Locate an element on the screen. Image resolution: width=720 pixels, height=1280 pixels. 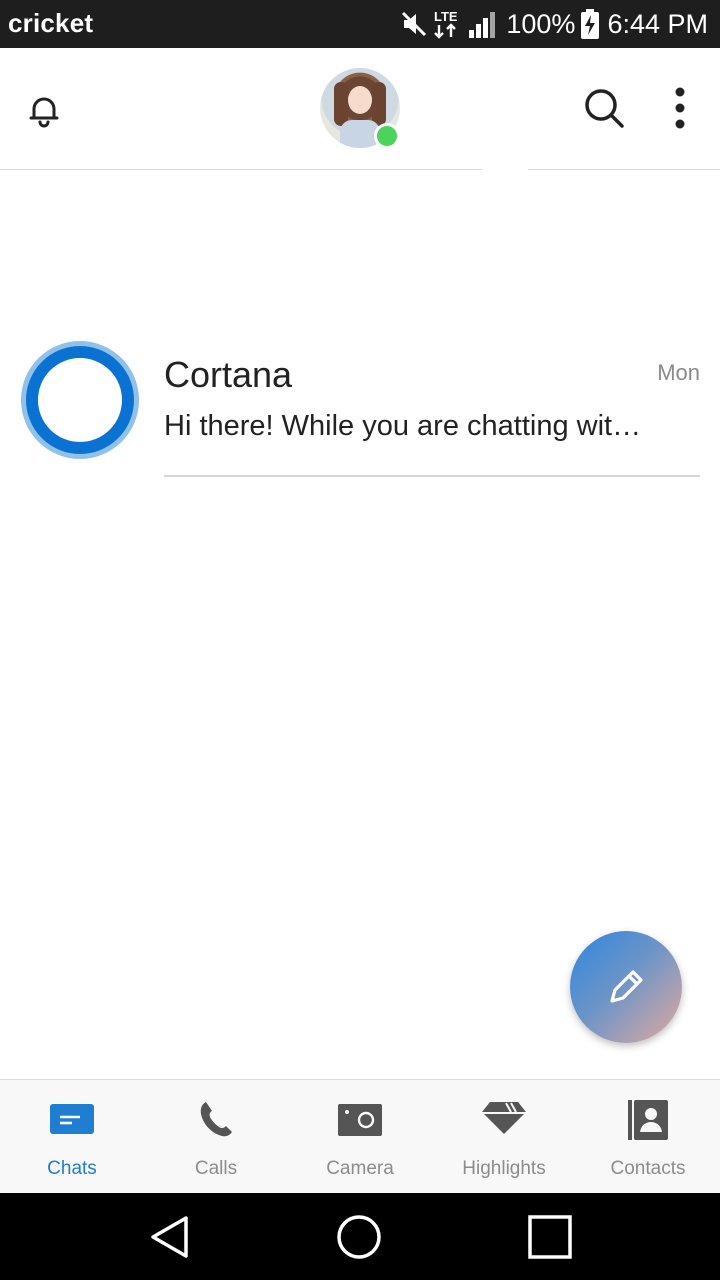
clock: 6:44 PM is located at coordinates (657, 23).